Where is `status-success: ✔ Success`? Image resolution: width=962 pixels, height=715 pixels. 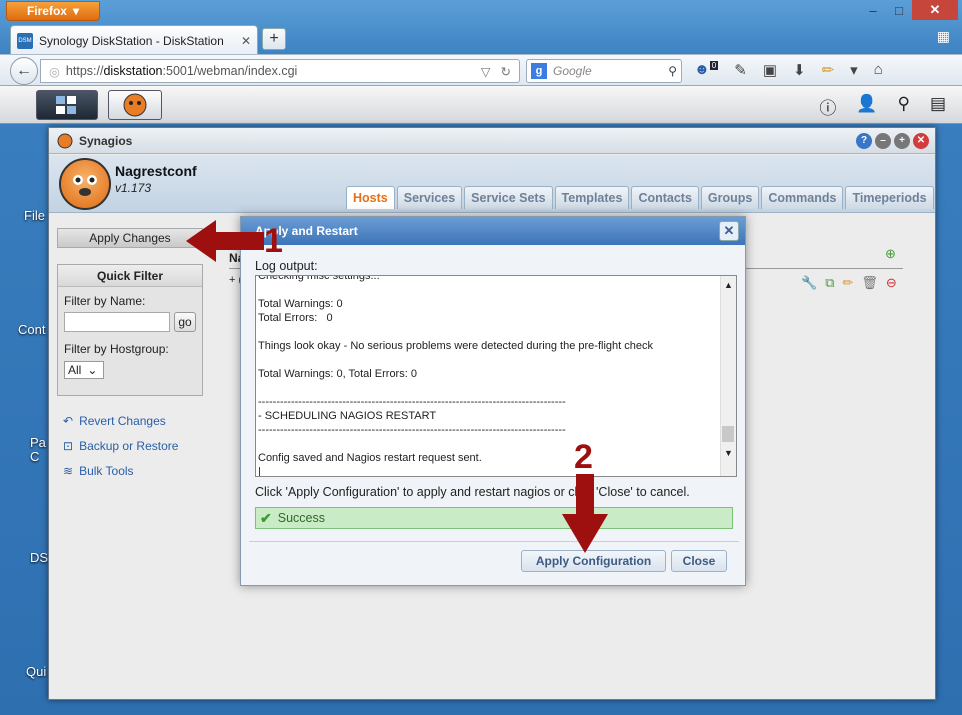
status-success: ✔ Success is located at coordinates (494, 518).